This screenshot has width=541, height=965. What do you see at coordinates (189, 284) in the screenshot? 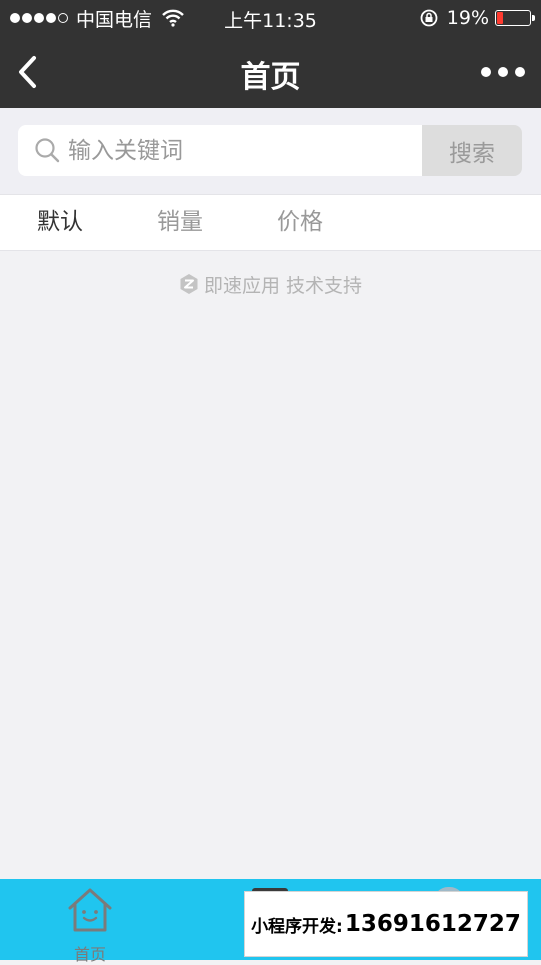
I see `jisu-logo-icon` at bounding box center [189, 284].